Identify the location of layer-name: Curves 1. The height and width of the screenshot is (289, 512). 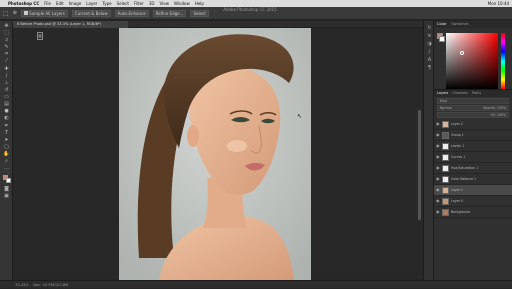
(458, 157).